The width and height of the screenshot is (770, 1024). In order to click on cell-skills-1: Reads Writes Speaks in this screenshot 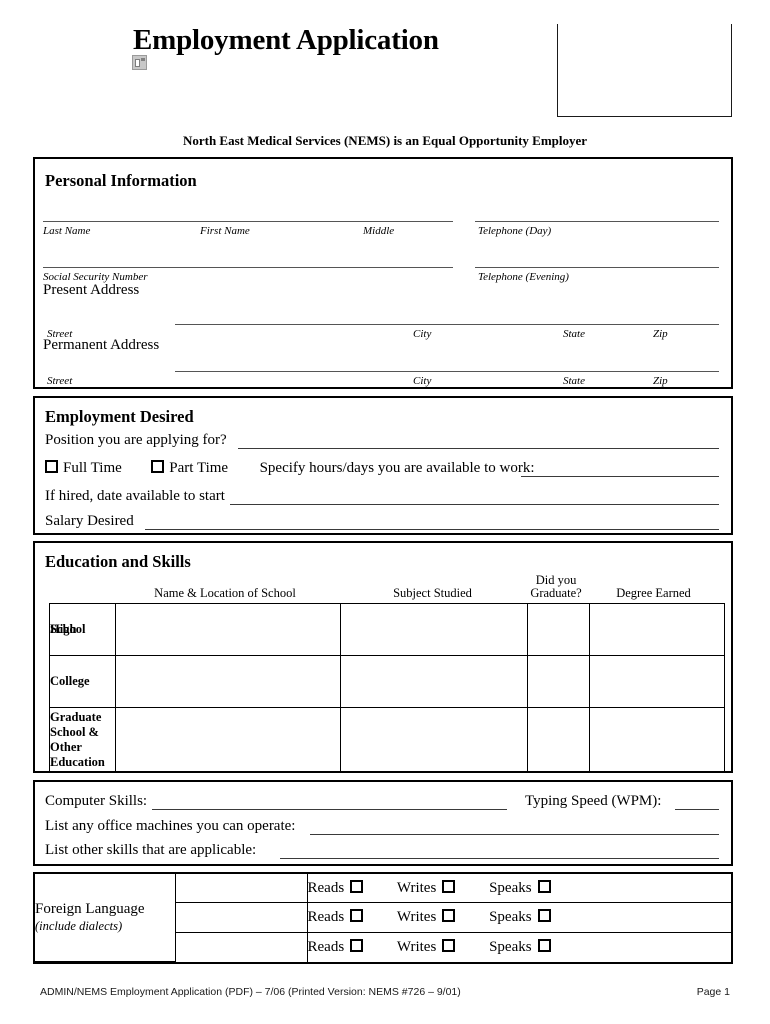, I will do `click(518, 889)`.